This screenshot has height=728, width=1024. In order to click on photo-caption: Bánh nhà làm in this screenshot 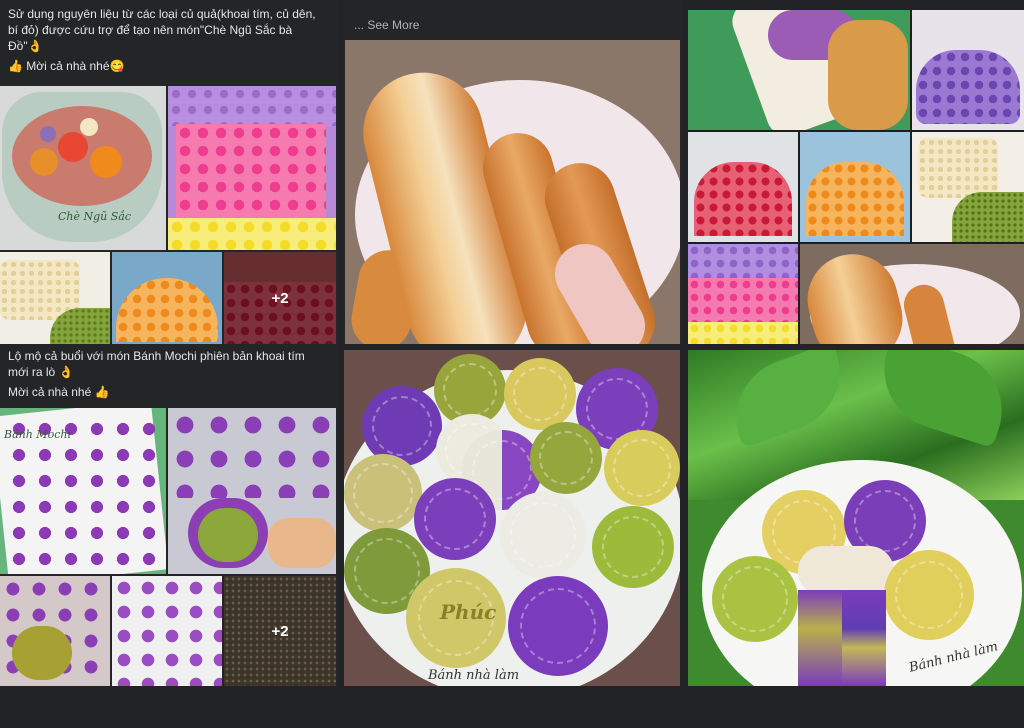, I will do `click(474, 675)`.